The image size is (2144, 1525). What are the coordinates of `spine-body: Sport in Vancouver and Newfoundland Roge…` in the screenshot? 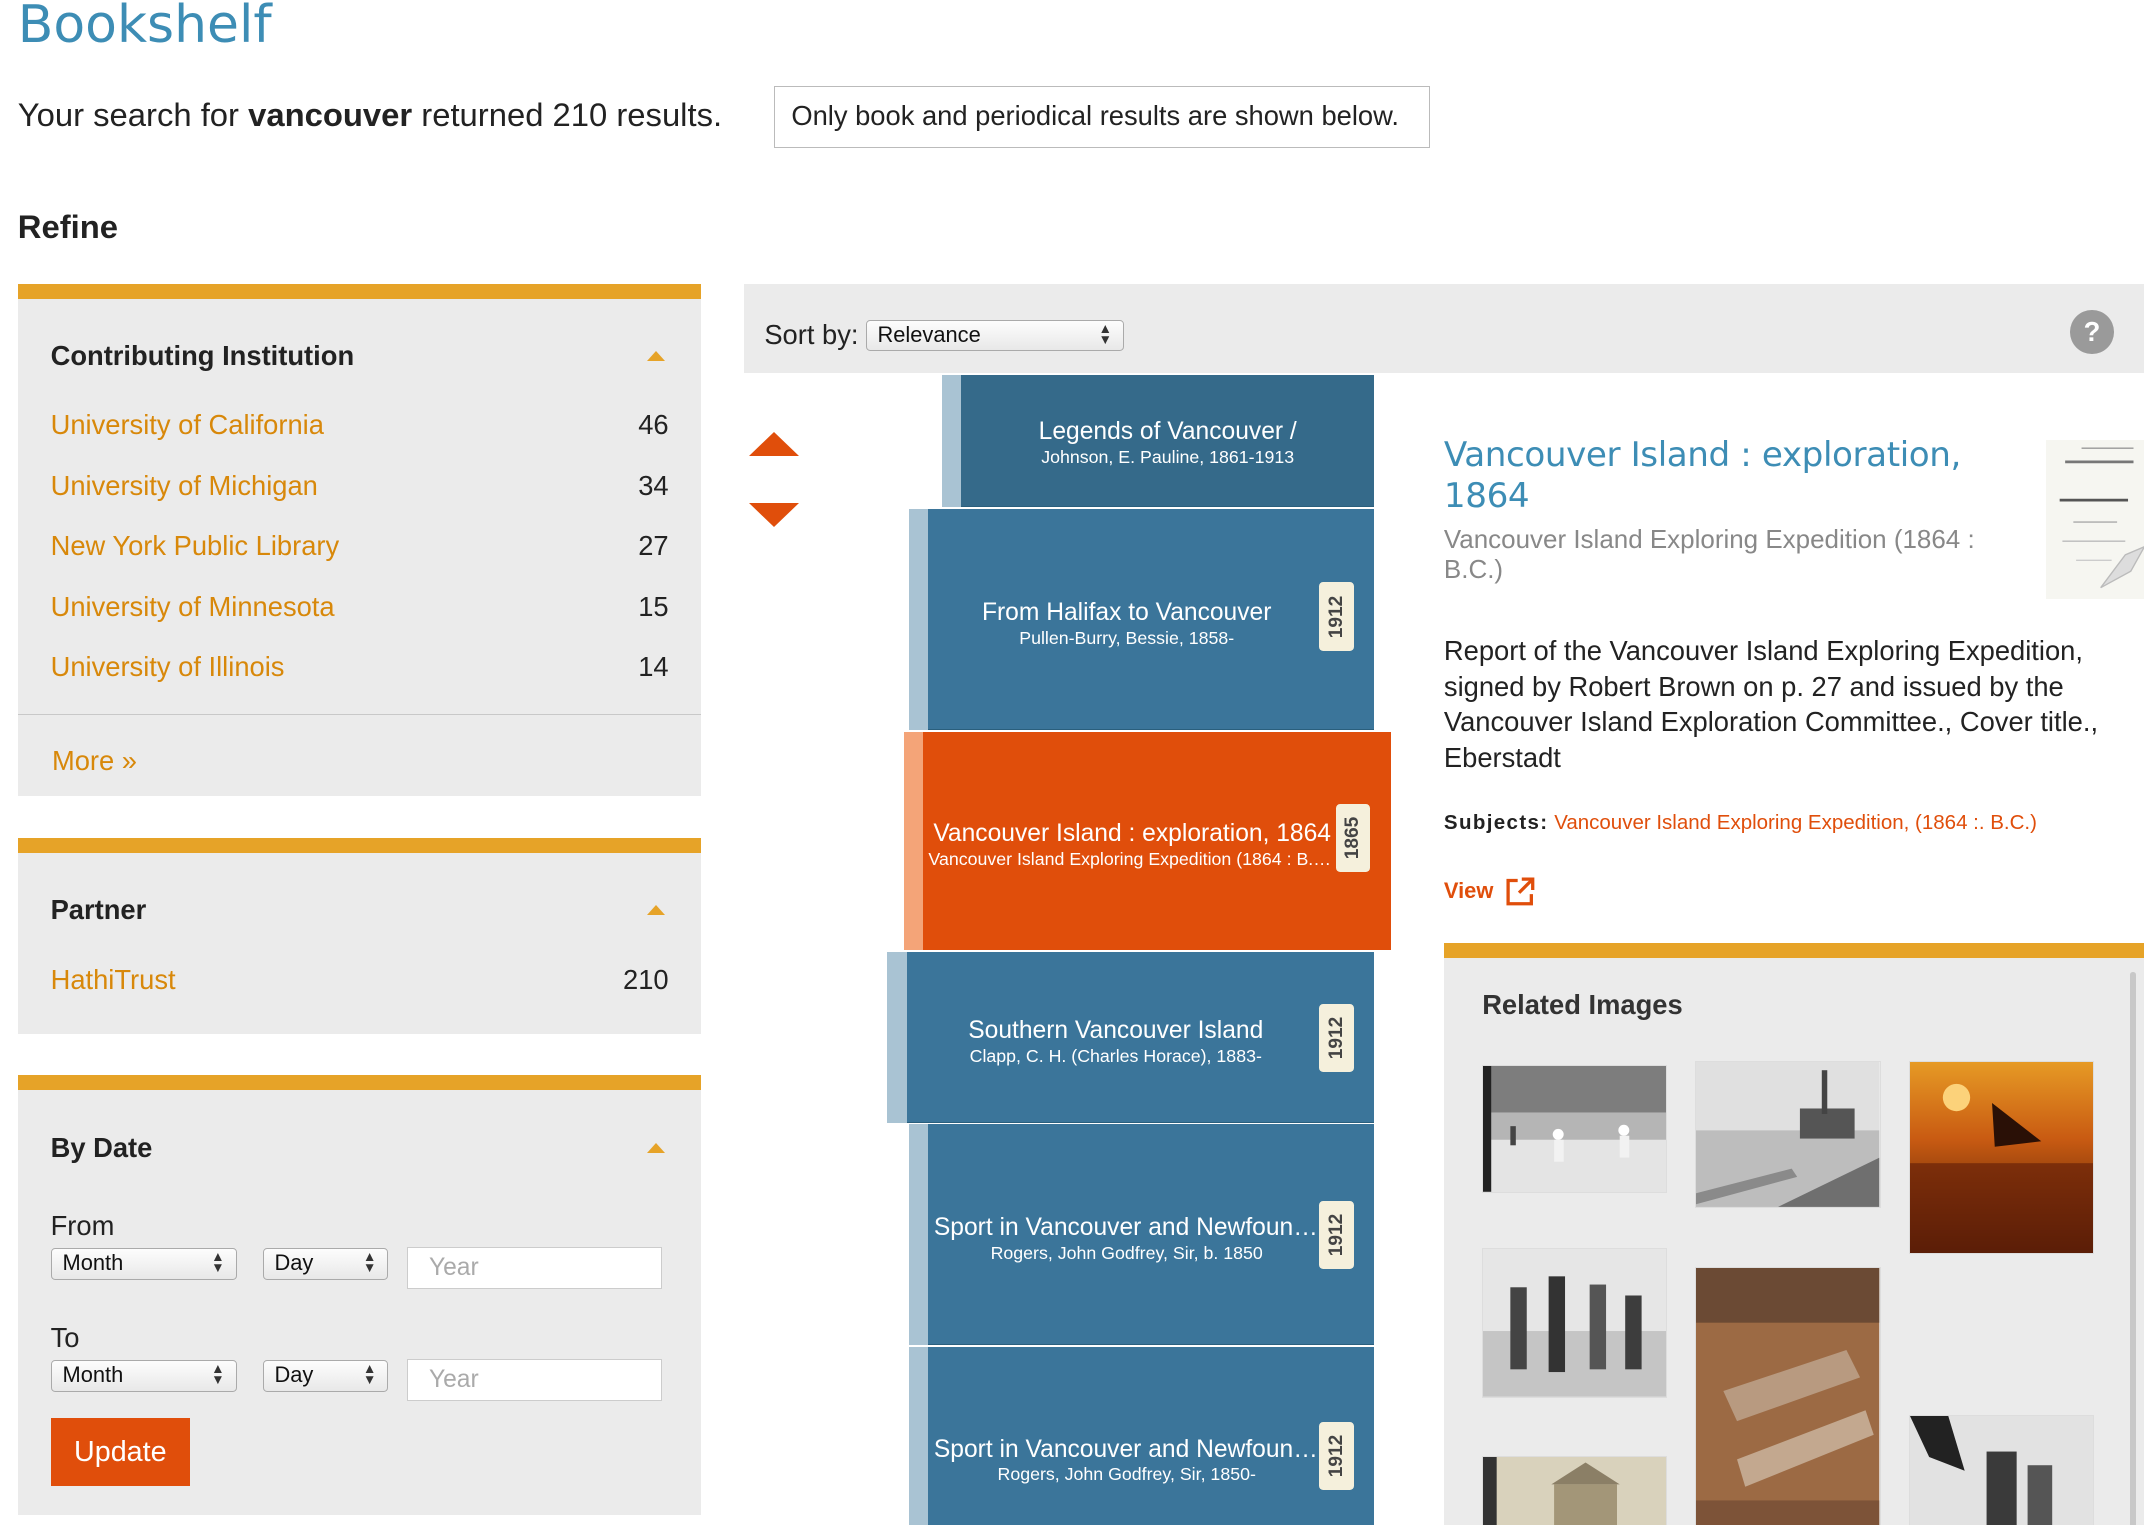 It's located at (1151, 1234).